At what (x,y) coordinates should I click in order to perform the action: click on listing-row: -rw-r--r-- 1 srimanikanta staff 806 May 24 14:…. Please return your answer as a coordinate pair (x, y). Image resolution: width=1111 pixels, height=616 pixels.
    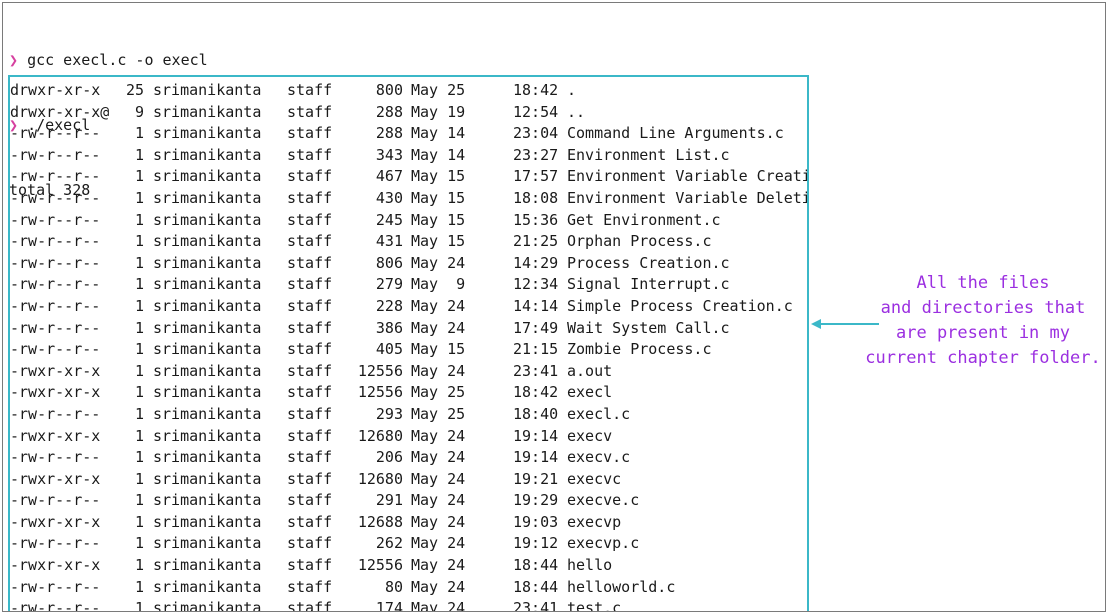
    Looking at the image, I should click on (408, 264).